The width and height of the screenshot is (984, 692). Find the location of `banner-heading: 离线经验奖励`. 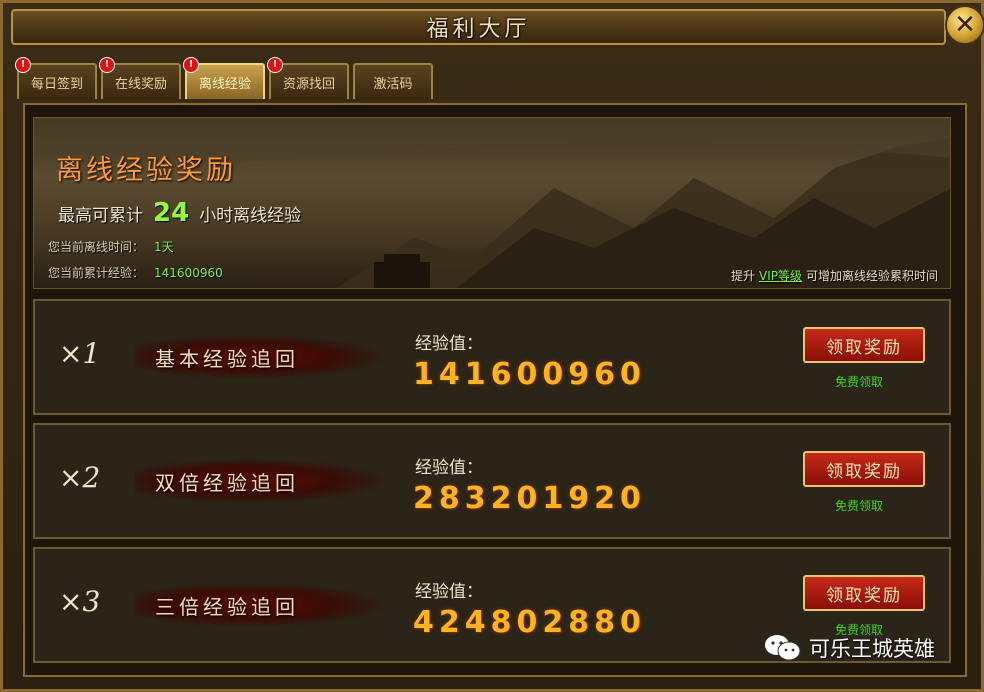

banner-heading: 离线经验奖励 is located at coordinates (146, 170).